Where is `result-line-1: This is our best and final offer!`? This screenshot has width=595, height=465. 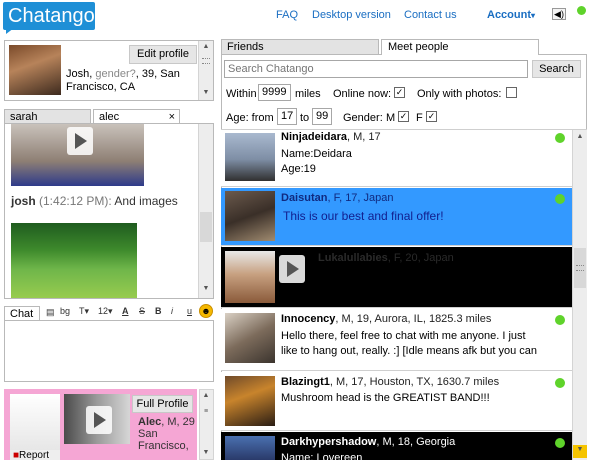 result-line-1: This is our best and final offer! is located at coordinates (363, 216).